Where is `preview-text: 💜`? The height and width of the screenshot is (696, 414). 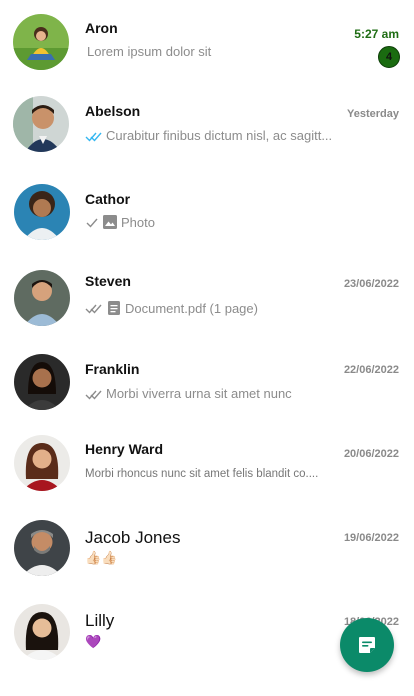 preview-text: 💜 is located at coordinates (93, 641).